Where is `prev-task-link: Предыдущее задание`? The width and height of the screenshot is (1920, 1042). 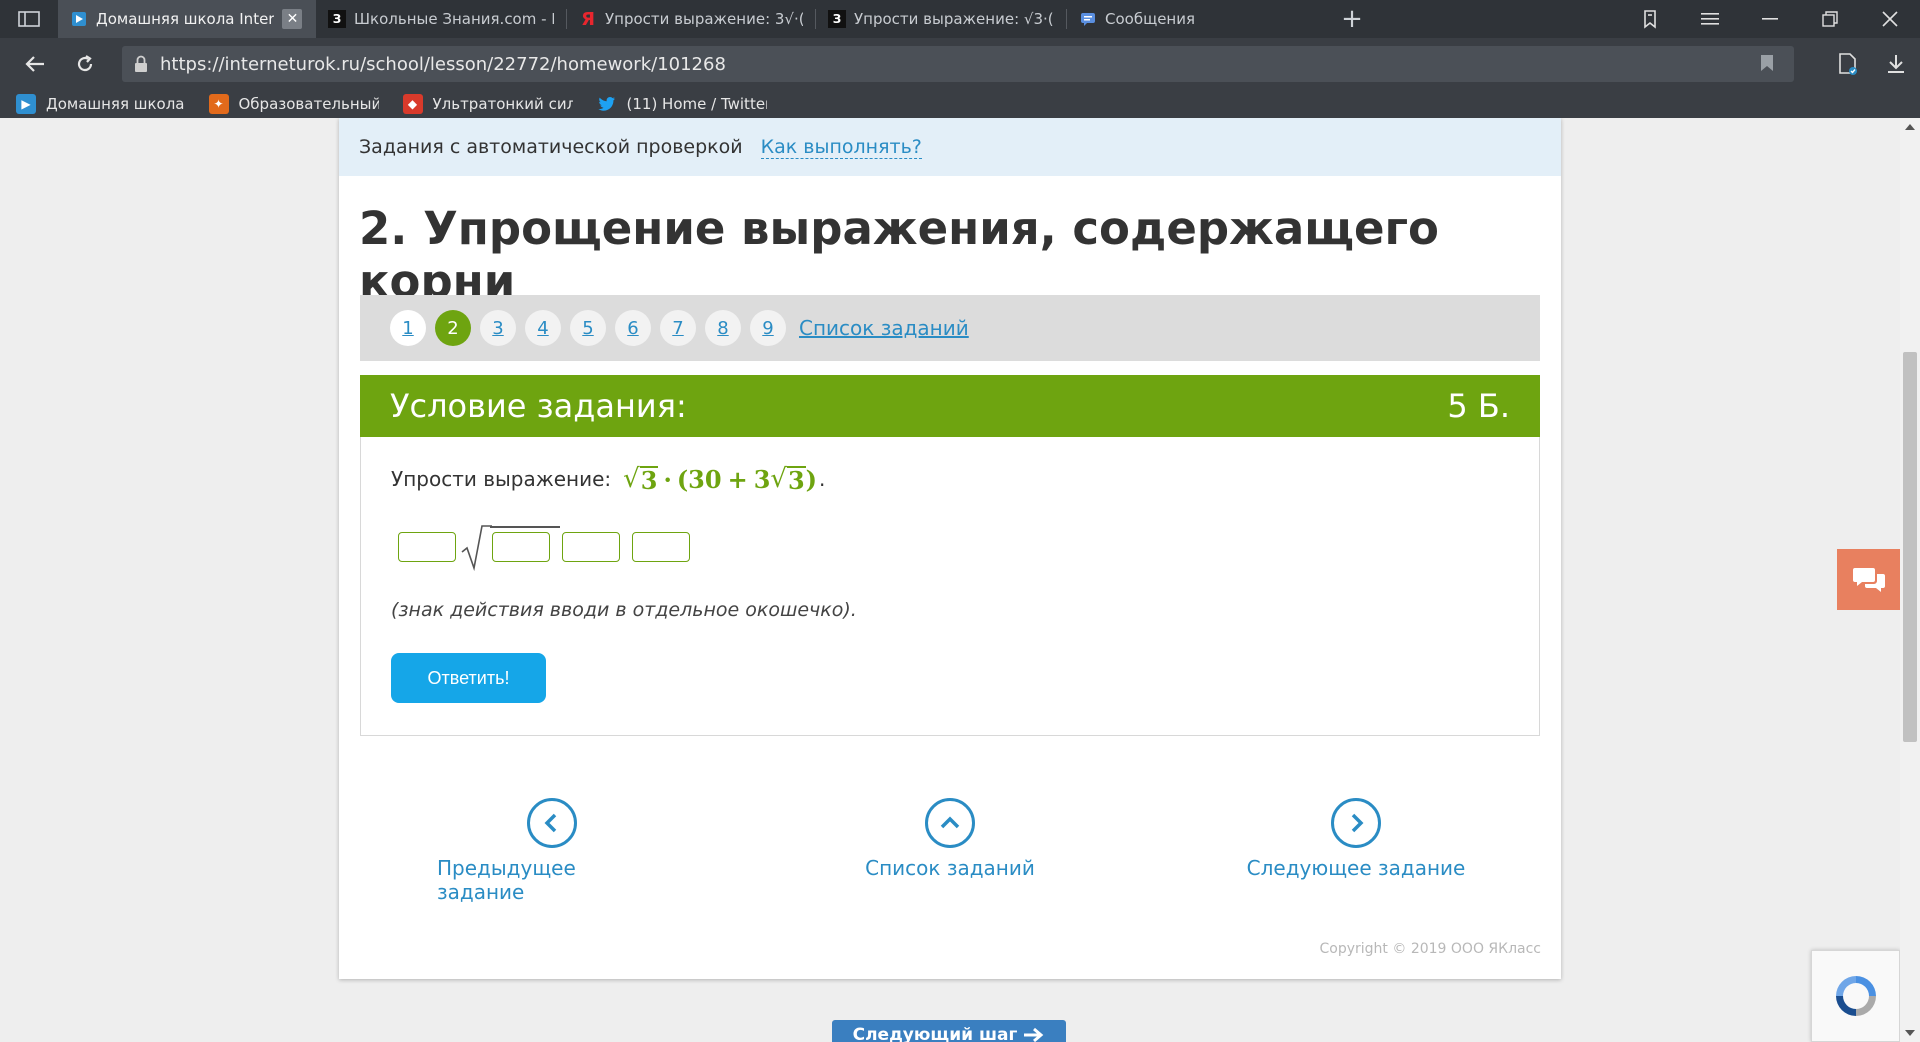
prev-task-link: Предыдущее задание is located at coordinates (552, 851).